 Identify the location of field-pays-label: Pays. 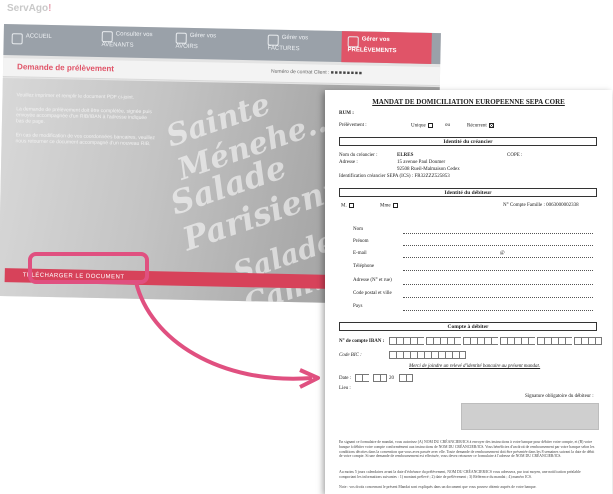
(358, 306).